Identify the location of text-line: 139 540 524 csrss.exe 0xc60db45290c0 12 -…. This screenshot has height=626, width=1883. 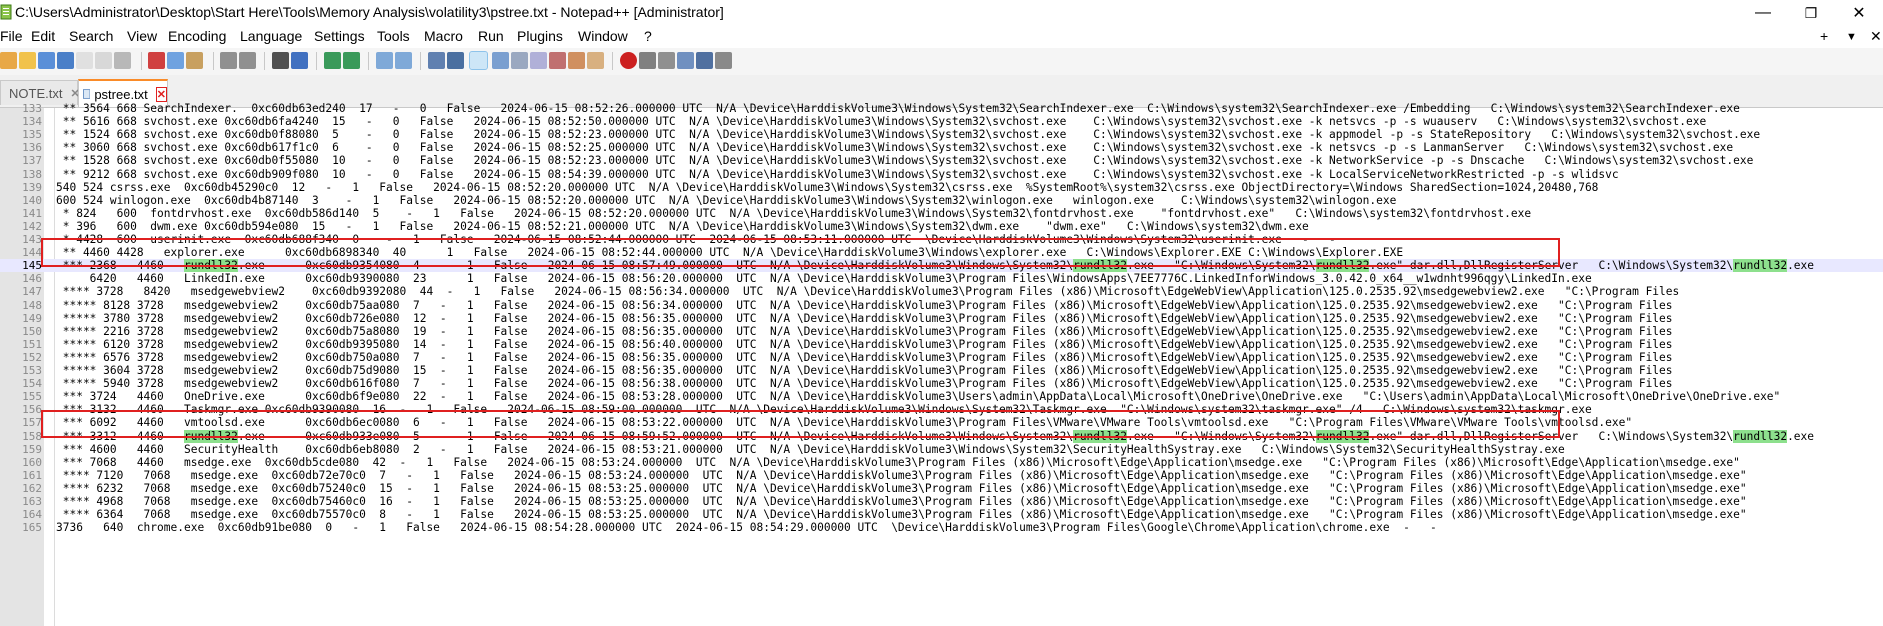
(941, 187).